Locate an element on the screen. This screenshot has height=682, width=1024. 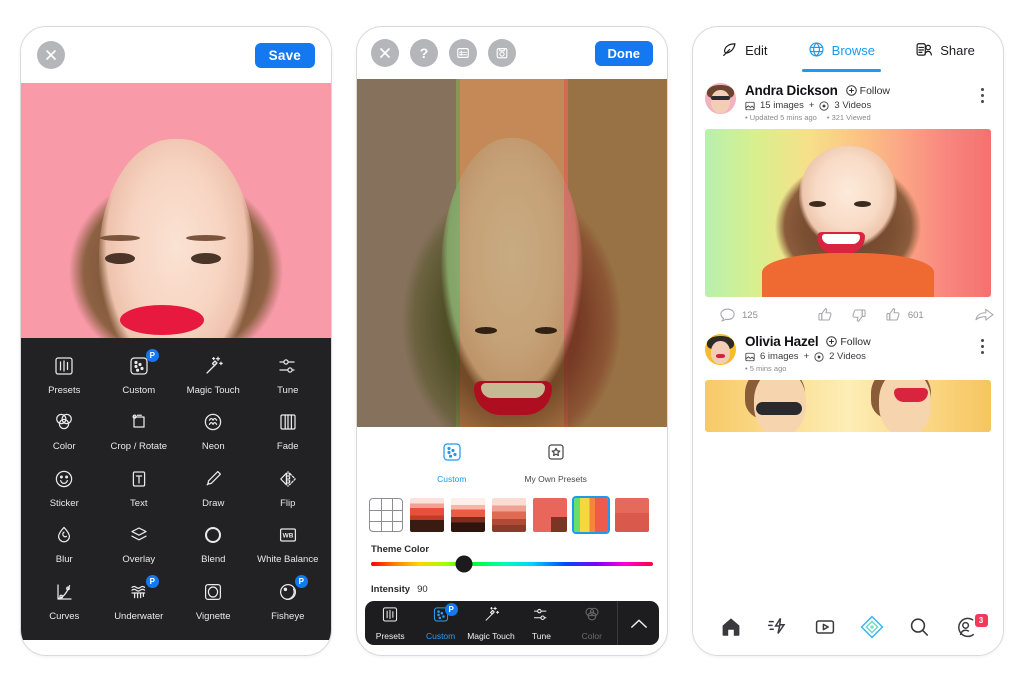
chevron-up-icon is located at coordinates (638, 623).